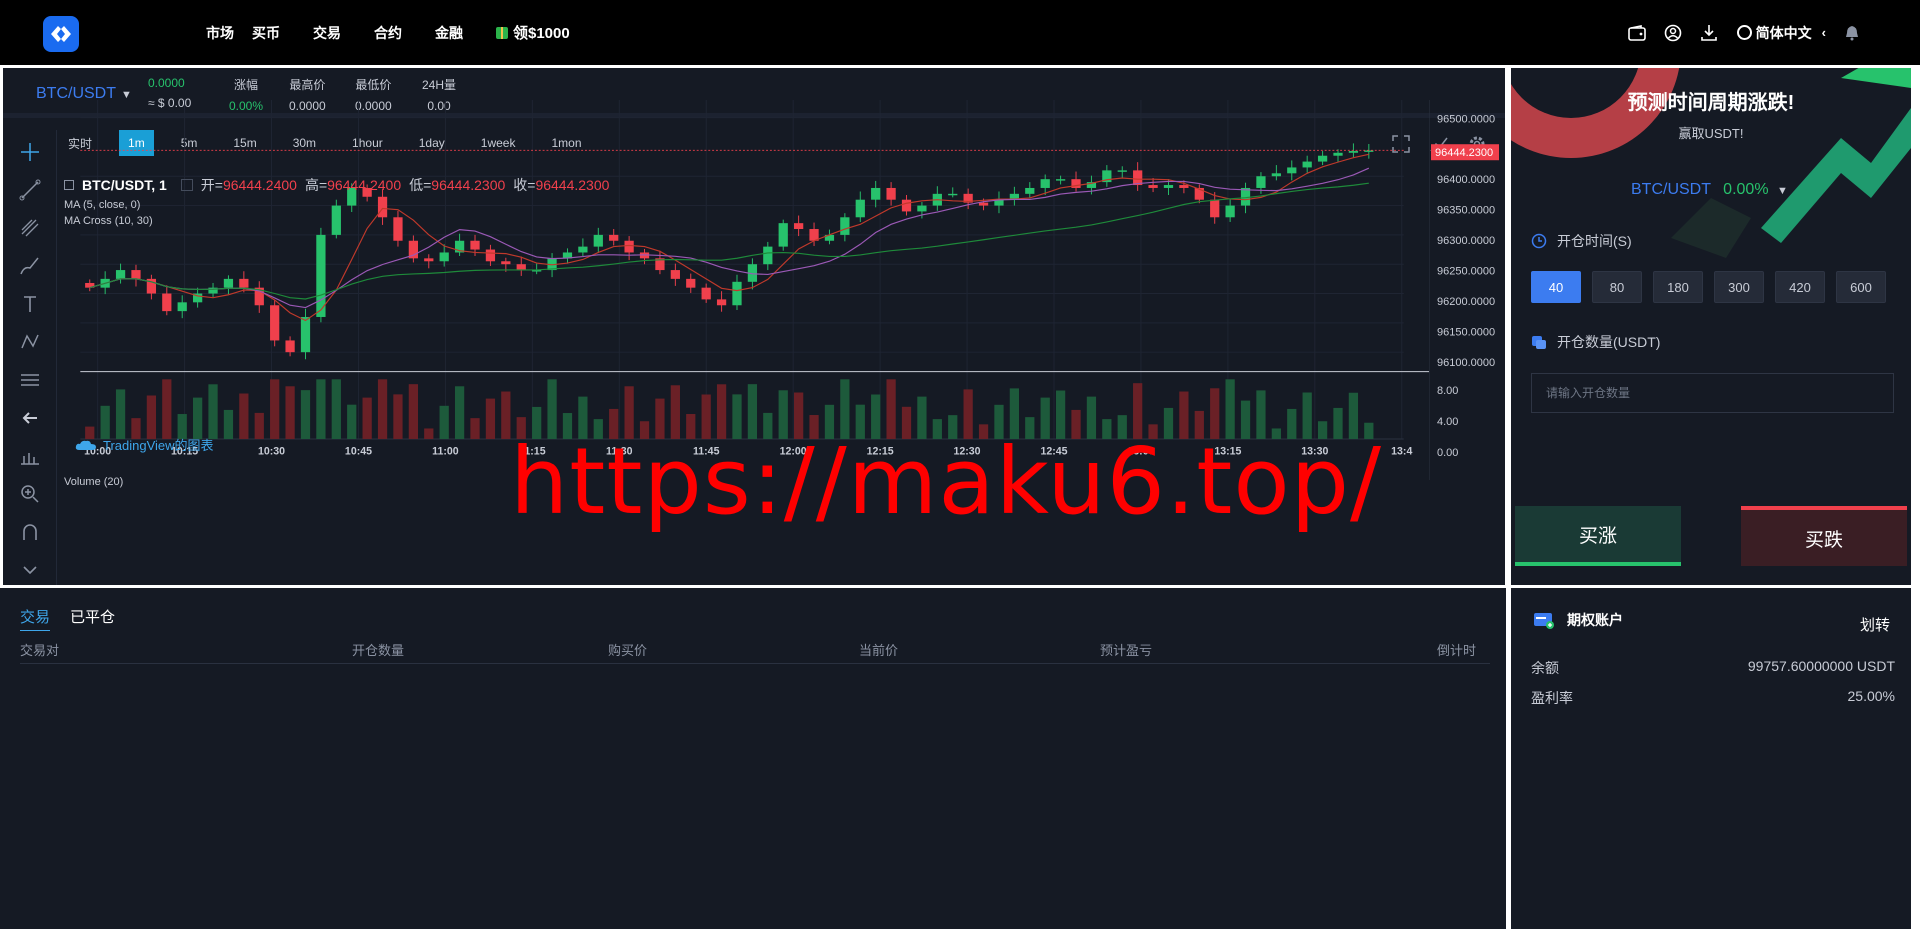  What do you see at coordinates (35, 618) in the screenshot?
I see `tab-trades: 交易` at bounding box center [35, 618].